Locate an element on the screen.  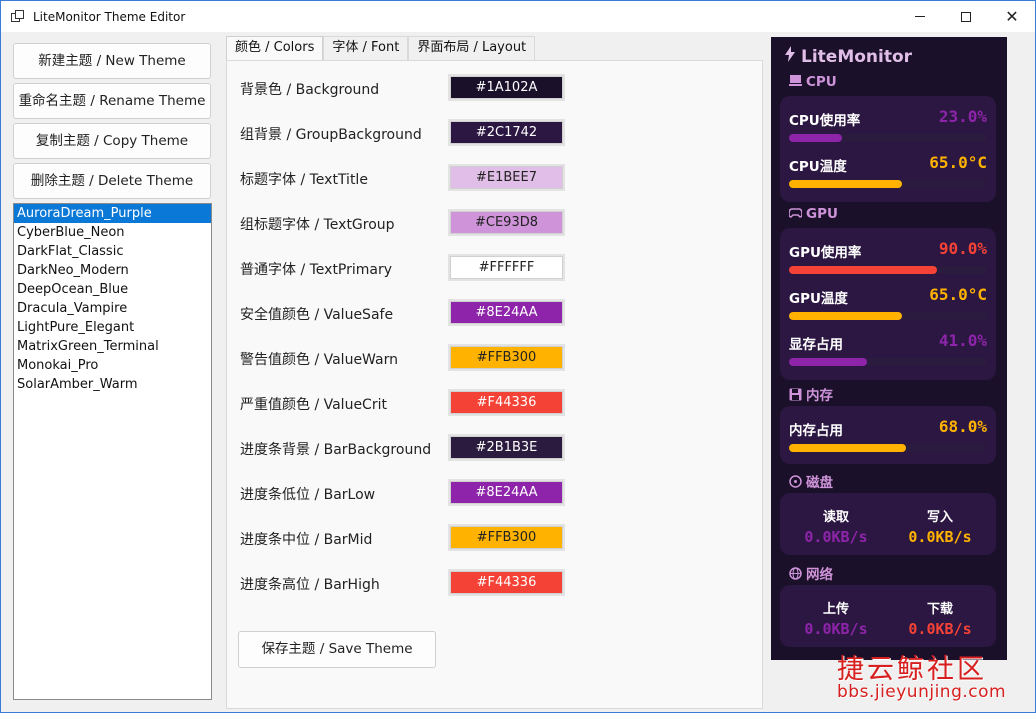
group-title: 磁盘 is located at coordinates (819, 483).